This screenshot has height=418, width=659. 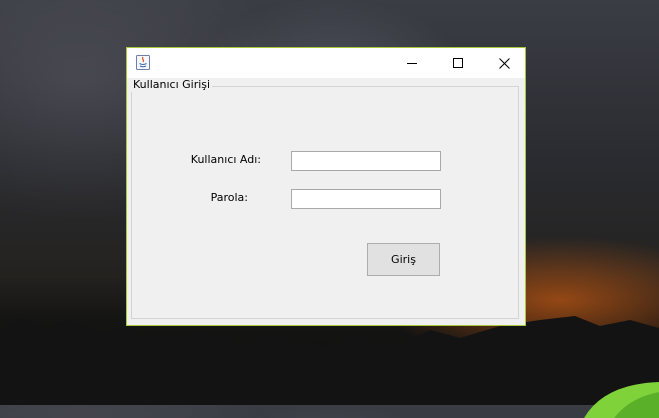 I want to click on tent-shape, so click(x=621, y=400).